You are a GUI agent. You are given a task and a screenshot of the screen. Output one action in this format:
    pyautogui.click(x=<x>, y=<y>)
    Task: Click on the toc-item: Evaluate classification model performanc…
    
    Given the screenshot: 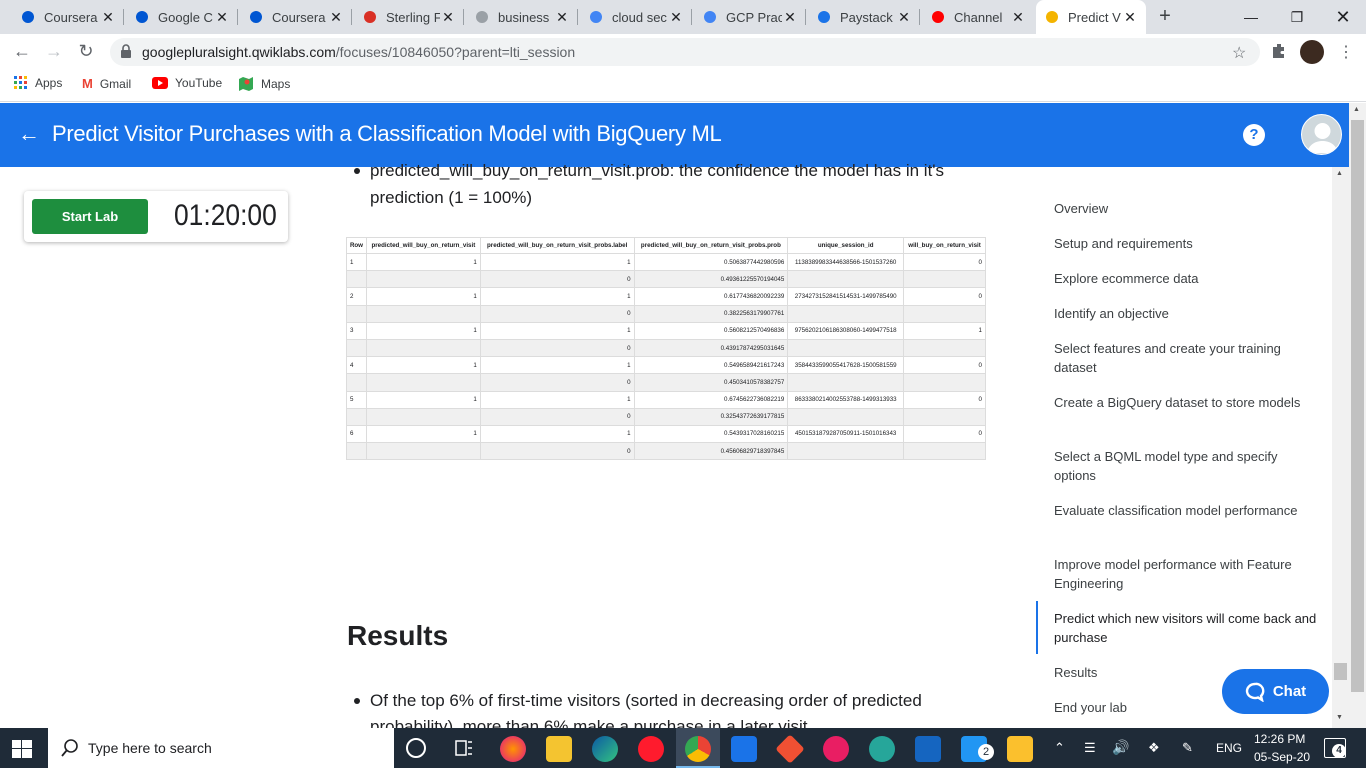 What is the action you would take?
    pyautogui.click(x=1188, y=510)
    